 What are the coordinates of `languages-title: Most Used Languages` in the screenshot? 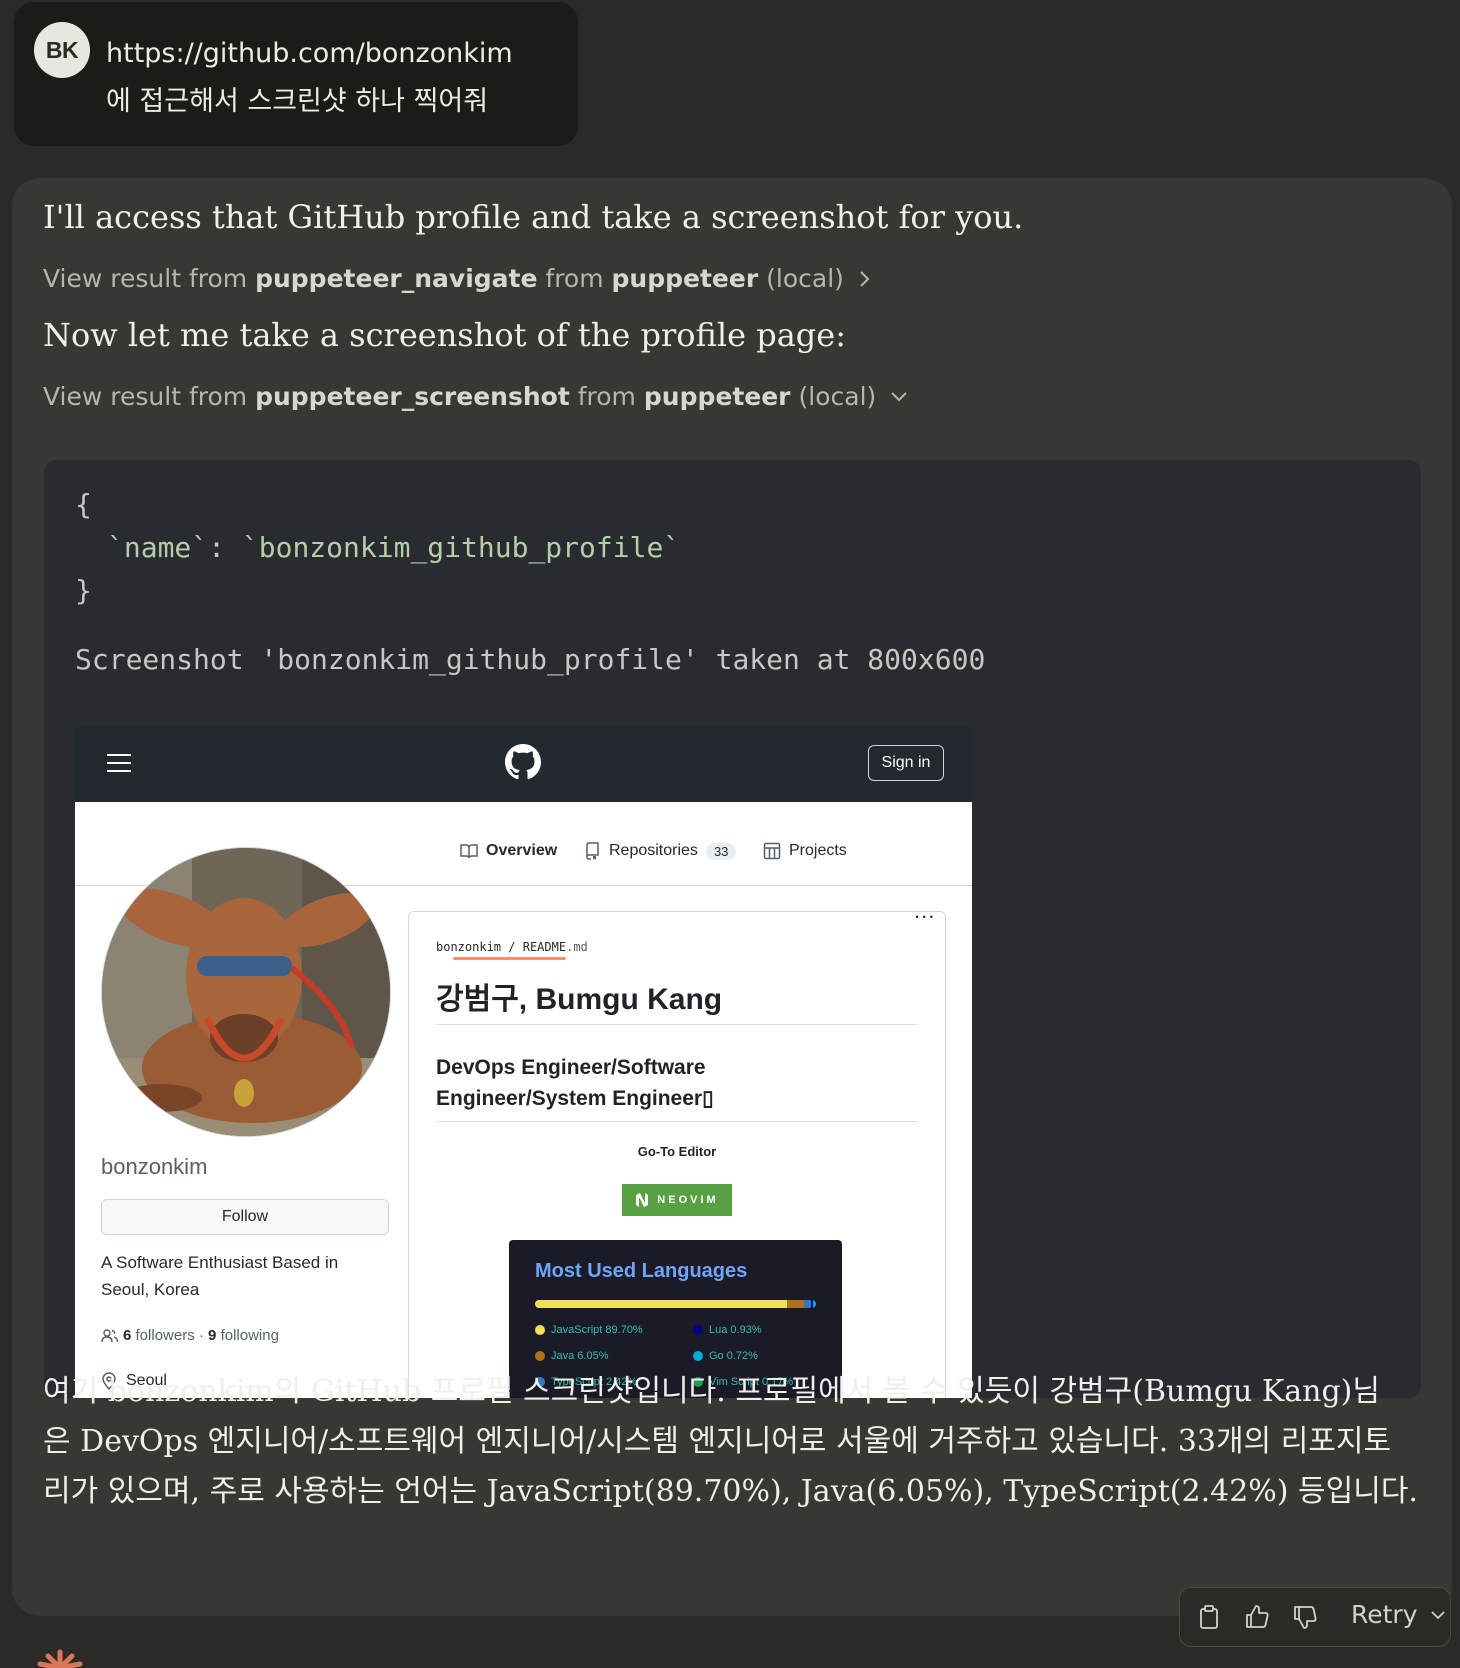 It's located at (641, 1271).